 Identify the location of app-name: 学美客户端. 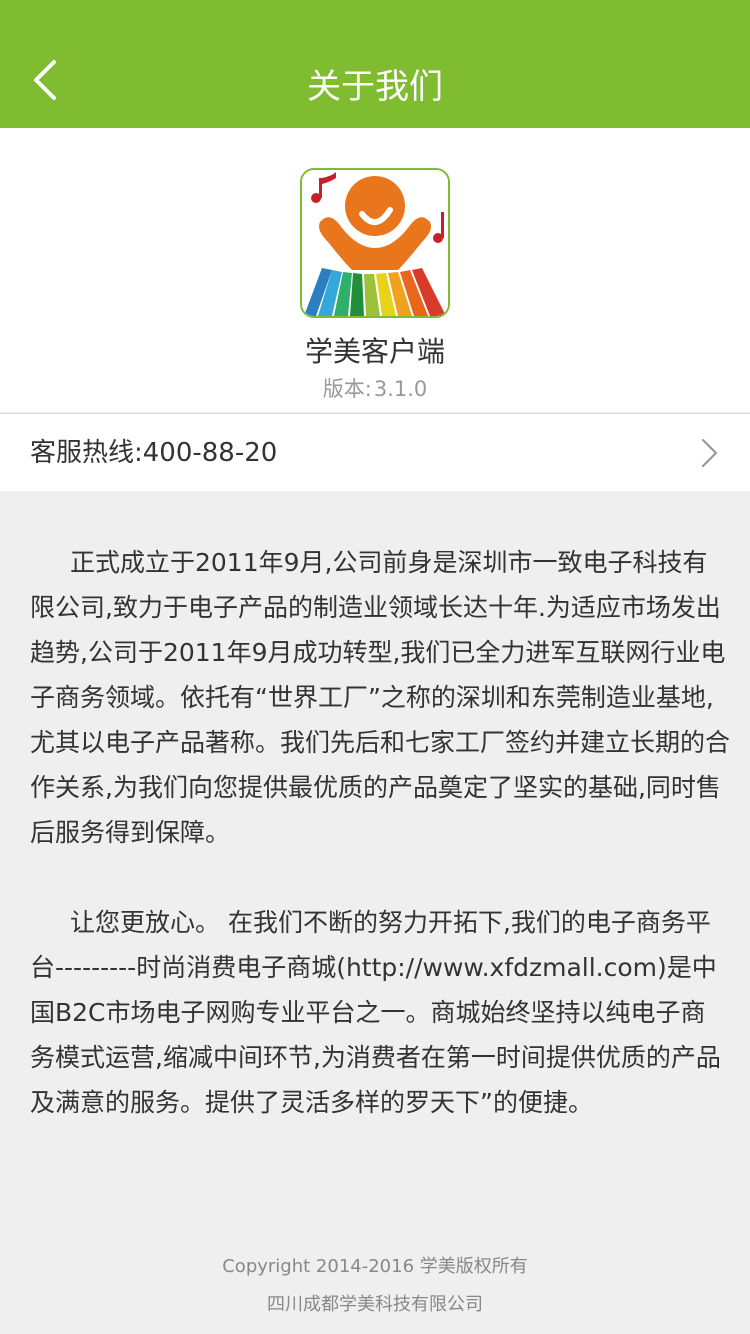
(374, 351).